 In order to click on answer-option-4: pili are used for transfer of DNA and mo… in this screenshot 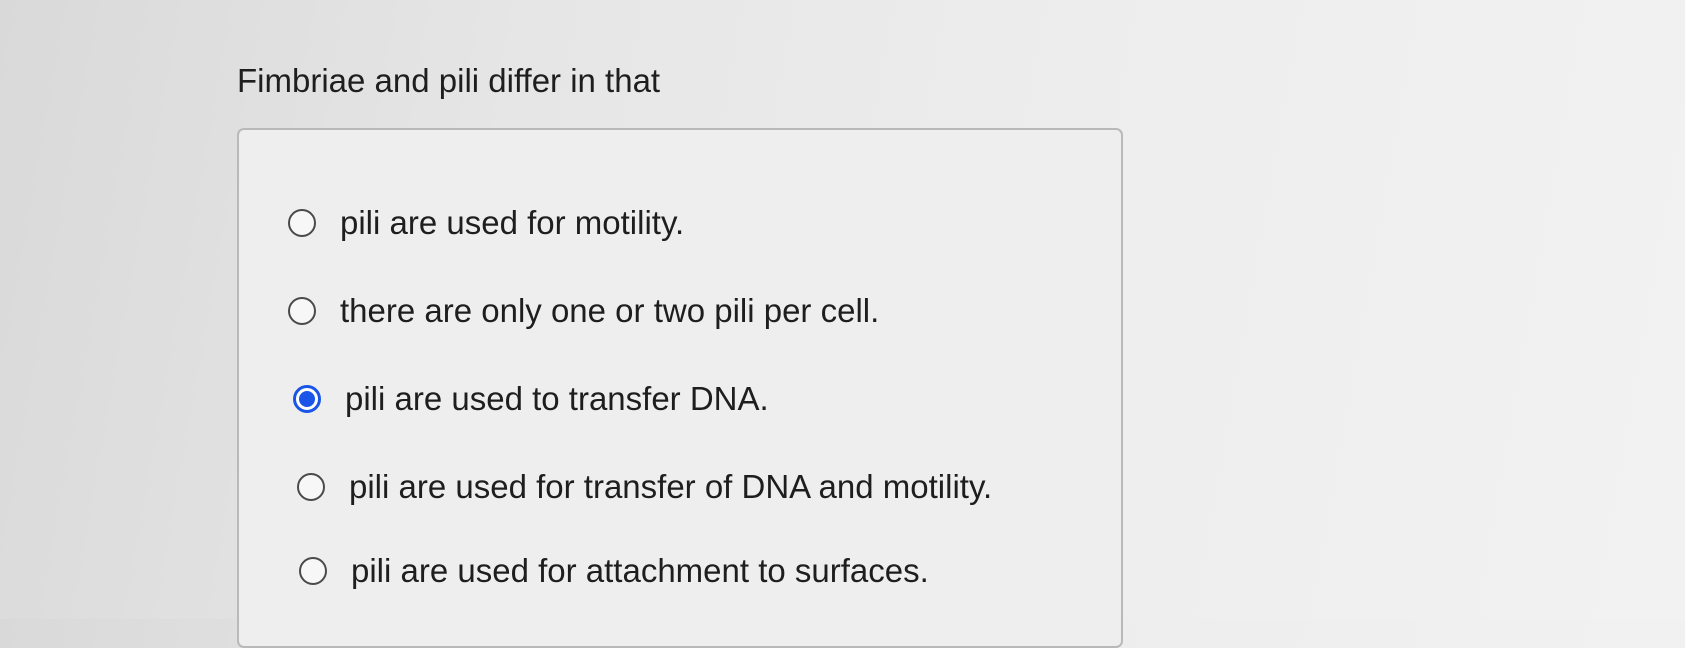, I will do `click(644, 487)`.